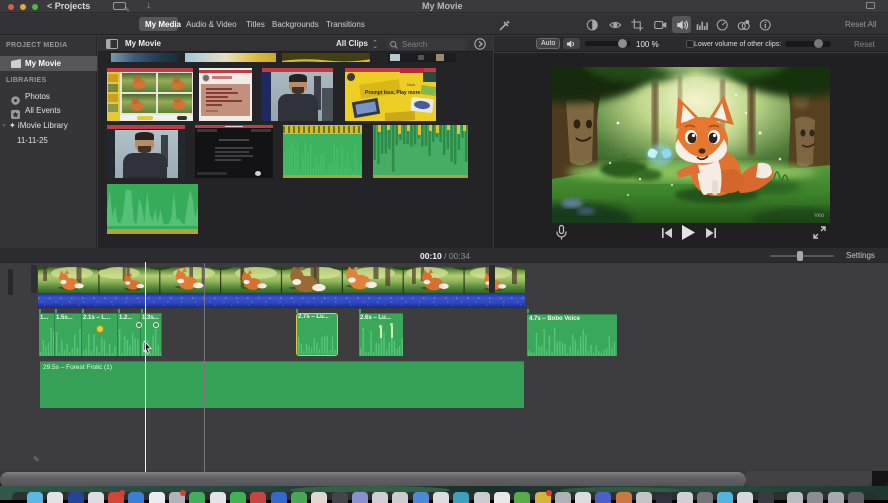 Image resolution: width=888 pixels, height=503 pixels. What do you see at coordinates (819, 216) in the screenshot?
I see `svg-text: Veo` at bounding box center [819, 216].